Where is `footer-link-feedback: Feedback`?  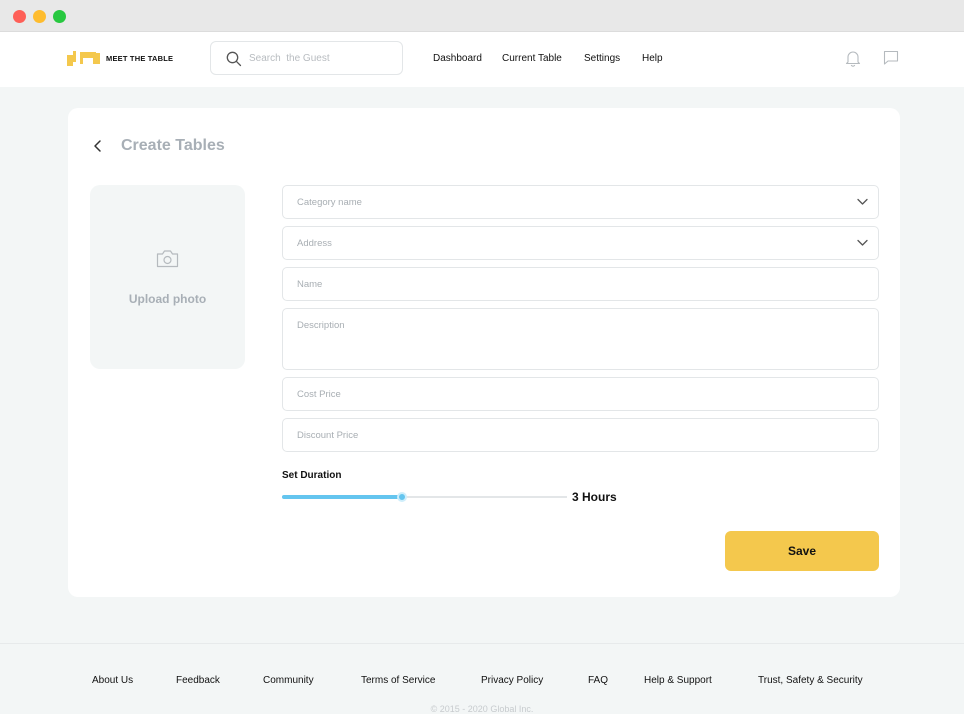
footer-link-feedback: Feedback is located at coordinates (198, 680).